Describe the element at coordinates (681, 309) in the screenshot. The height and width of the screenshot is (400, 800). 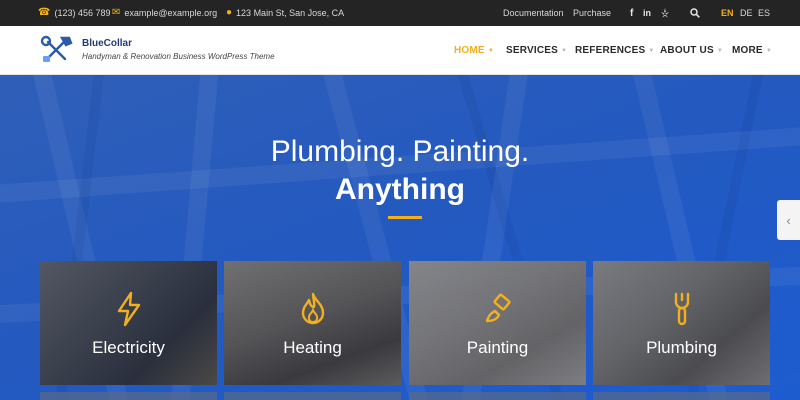
I see `wrench-icon` at that location.